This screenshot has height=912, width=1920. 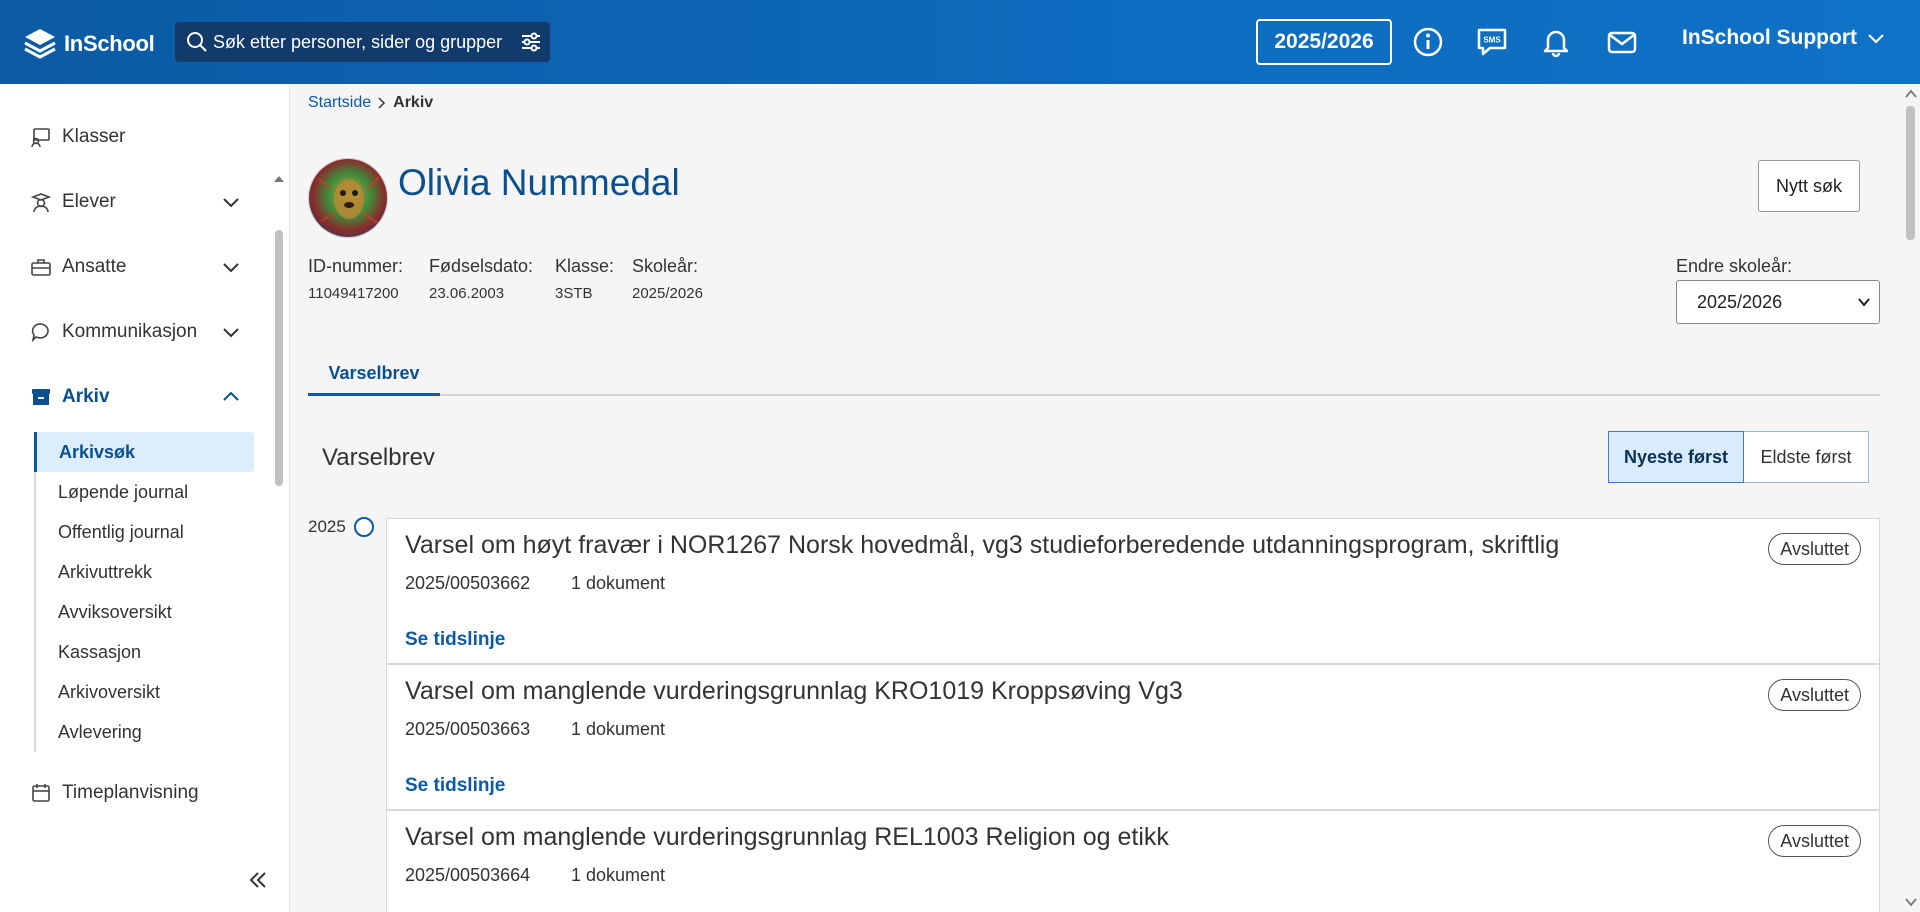 What do you see at coordinates (960, 42) in the screenshot?
I see `top-bar: InSchool 2025/2026 SMS InScho` at bounding box center [960, 42].